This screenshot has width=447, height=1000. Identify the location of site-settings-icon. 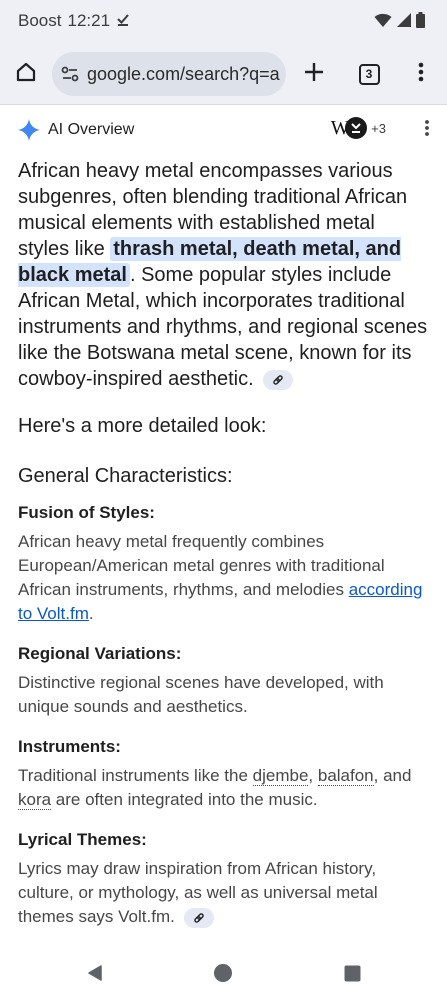
(70, 74).